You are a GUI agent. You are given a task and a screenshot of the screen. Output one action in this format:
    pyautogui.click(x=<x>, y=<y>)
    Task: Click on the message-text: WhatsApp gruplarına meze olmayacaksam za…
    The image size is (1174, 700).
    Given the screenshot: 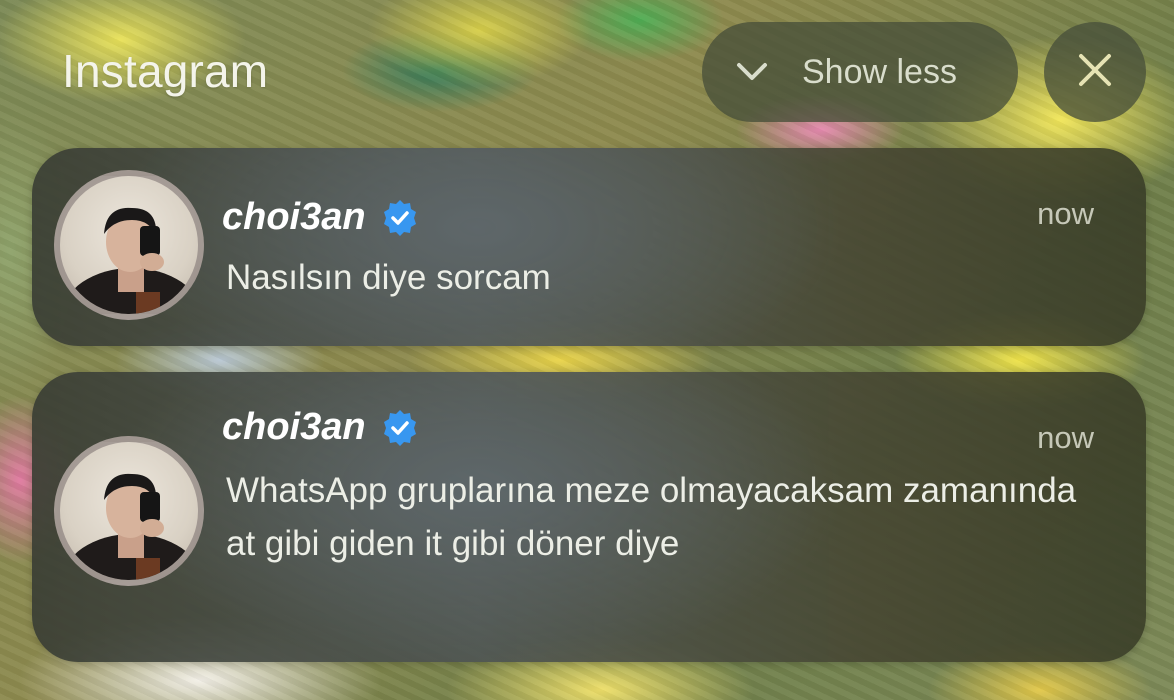 What is the action you would take?
    pyautogui.click(x=651, y=517)
    